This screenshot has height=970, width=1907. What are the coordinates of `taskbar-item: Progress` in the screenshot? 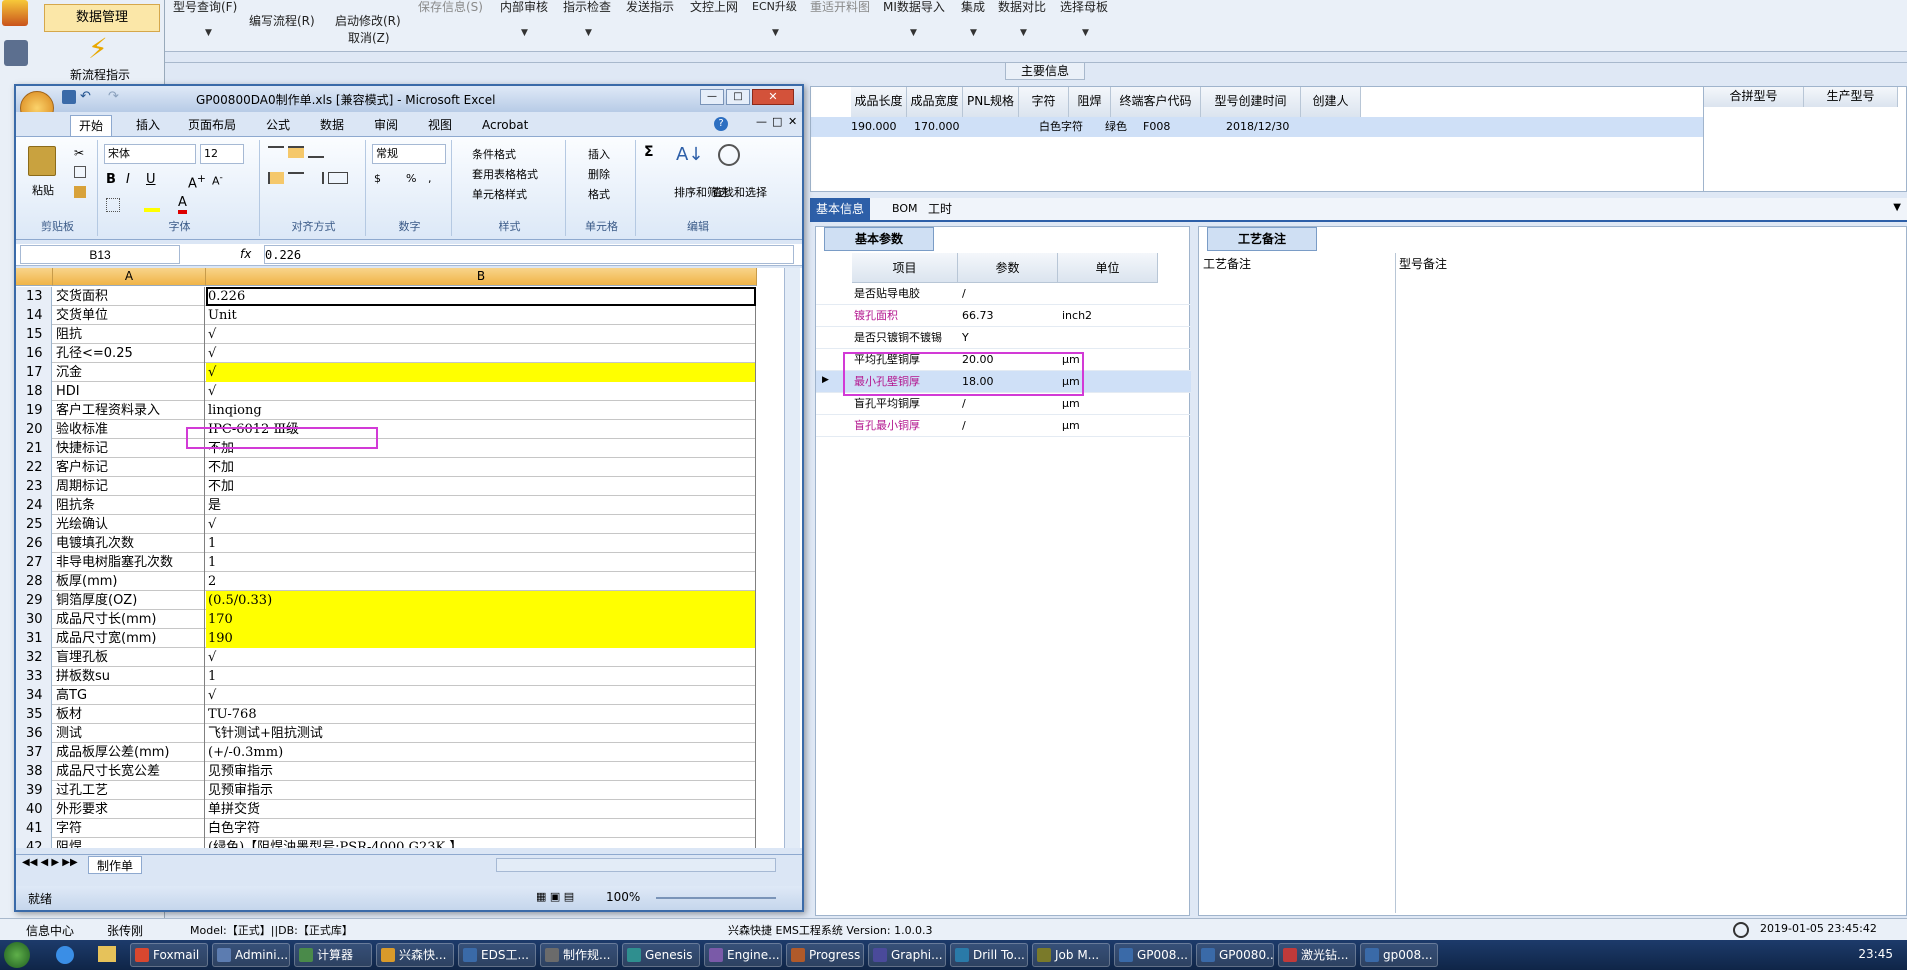 It's located at (825, 955).